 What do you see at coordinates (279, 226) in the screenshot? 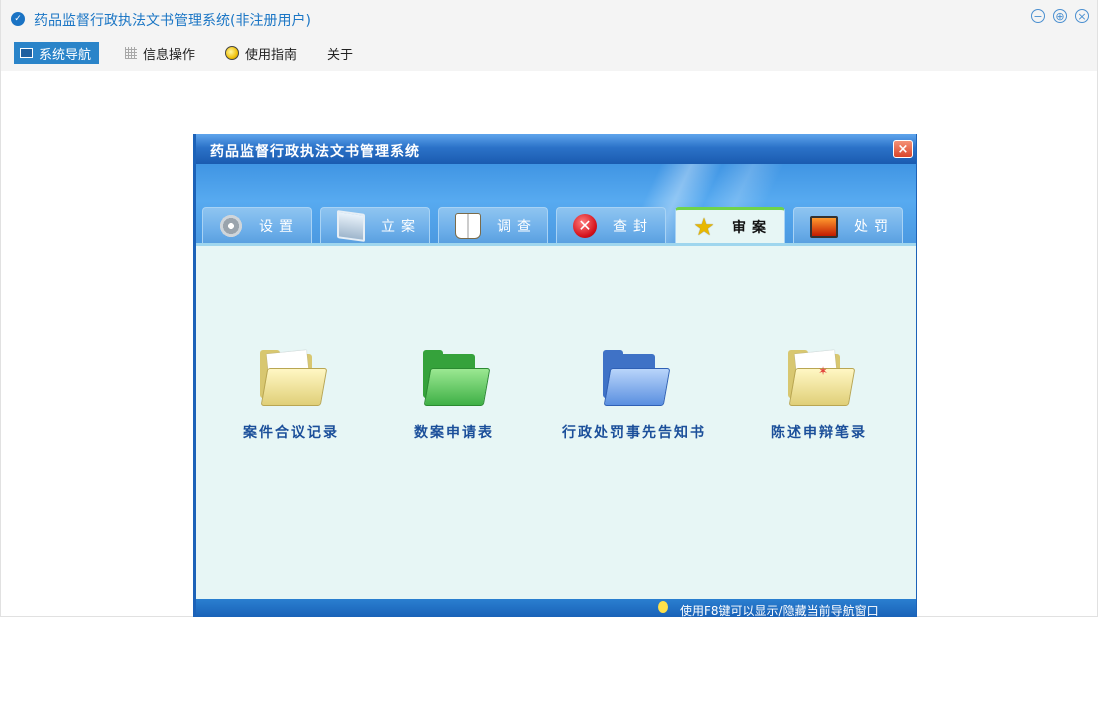
I see `tab-label: 设置` at bounding box center [279, 226].